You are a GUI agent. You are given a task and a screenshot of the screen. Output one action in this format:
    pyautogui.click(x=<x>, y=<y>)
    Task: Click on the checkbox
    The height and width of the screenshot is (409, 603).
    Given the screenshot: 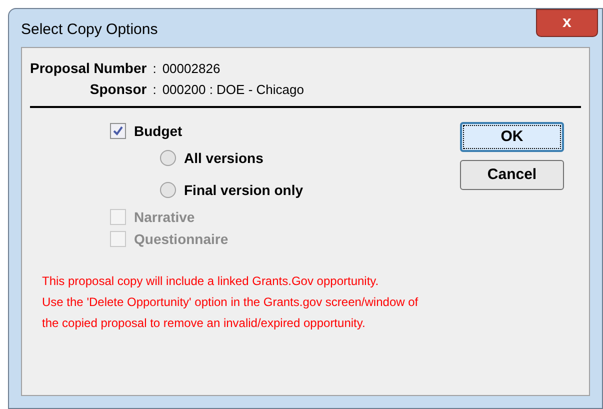 What is the action you would take?
    pyautogui.click(x=118, y=131)
    